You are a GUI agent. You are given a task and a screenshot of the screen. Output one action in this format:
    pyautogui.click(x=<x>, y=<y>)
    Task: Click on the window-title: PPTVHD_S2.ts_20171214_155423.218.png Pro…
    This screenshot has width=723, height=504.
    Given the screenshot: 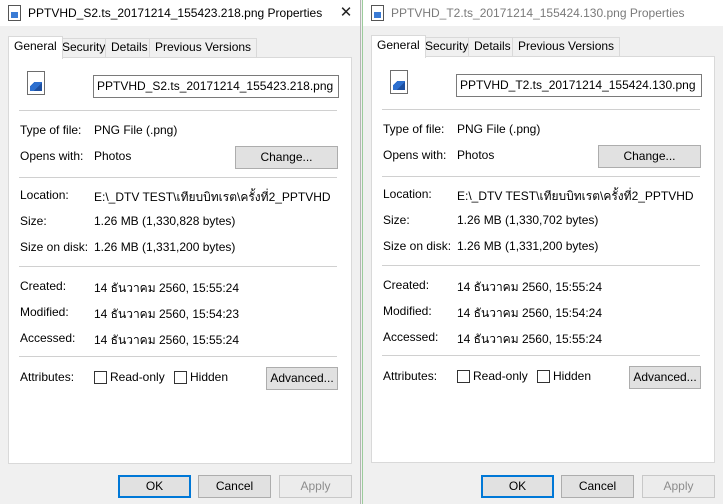 What is the action you would take?
    pyautogui.click(x=175, y=13)
    